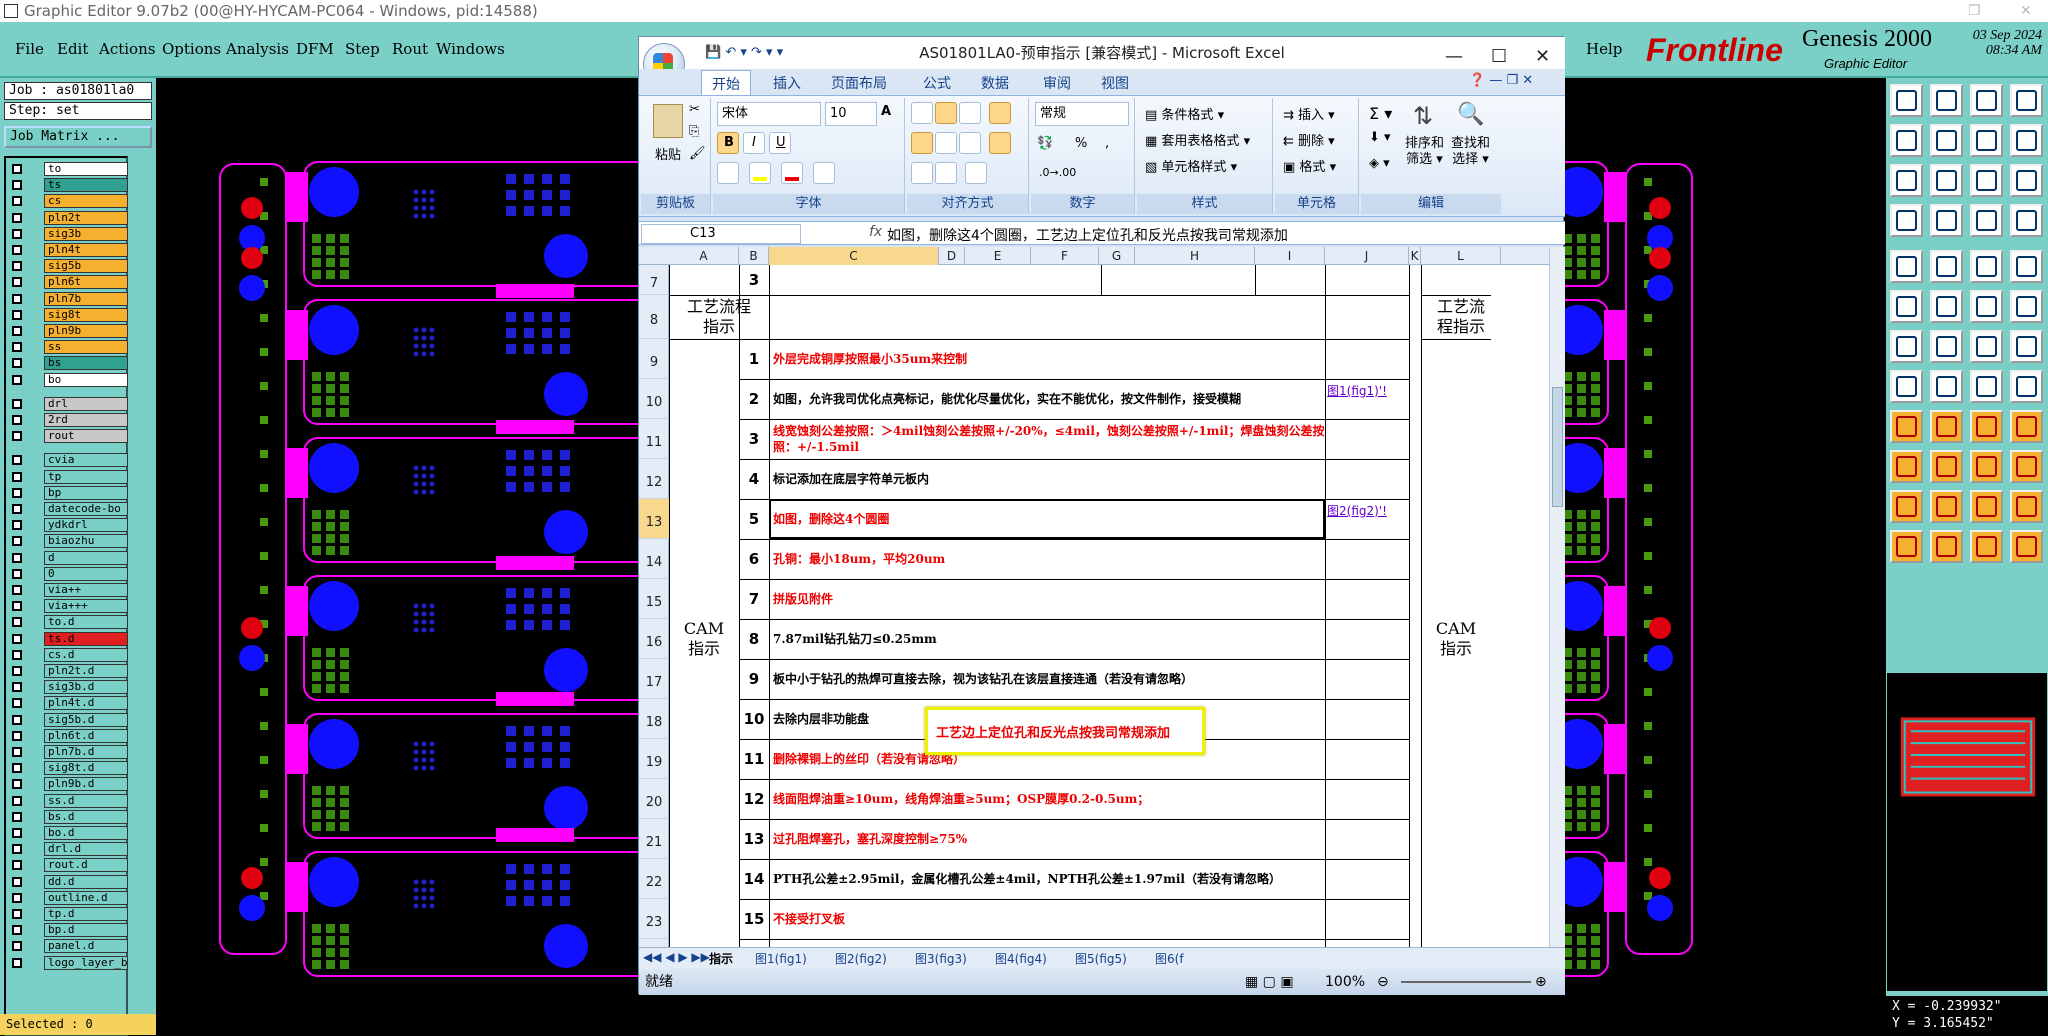 The image size is (2048, 1036). Describe the element at coordinates (851, 114) in the screenshot. I see `font-size-box: 10` at that location.